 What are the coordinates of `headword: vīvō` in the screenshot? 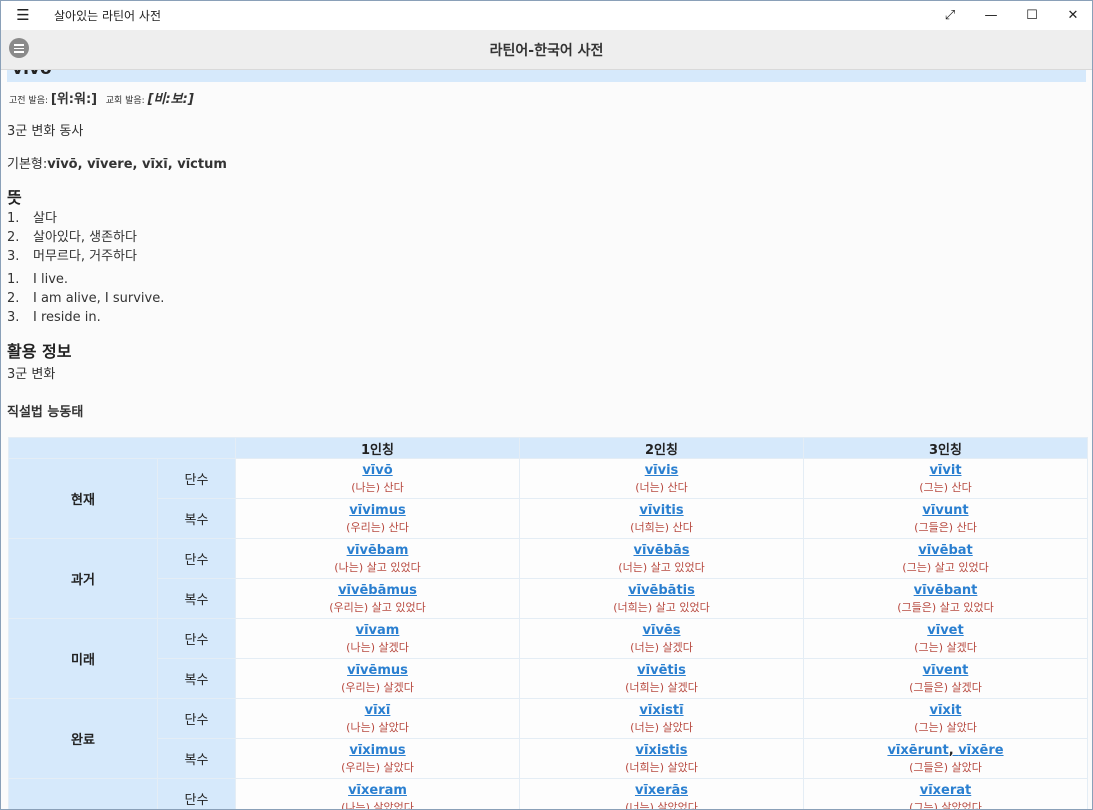 It's located at (32, 74).